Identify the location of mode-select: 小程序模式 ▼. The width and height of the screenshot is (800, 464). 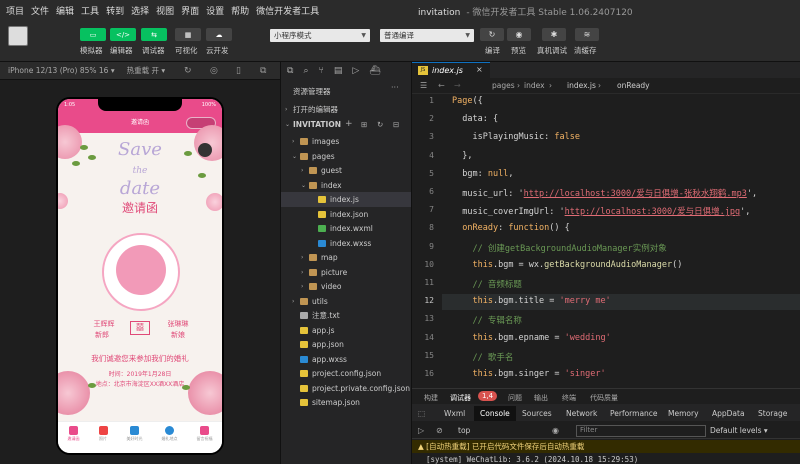
(320, 35).